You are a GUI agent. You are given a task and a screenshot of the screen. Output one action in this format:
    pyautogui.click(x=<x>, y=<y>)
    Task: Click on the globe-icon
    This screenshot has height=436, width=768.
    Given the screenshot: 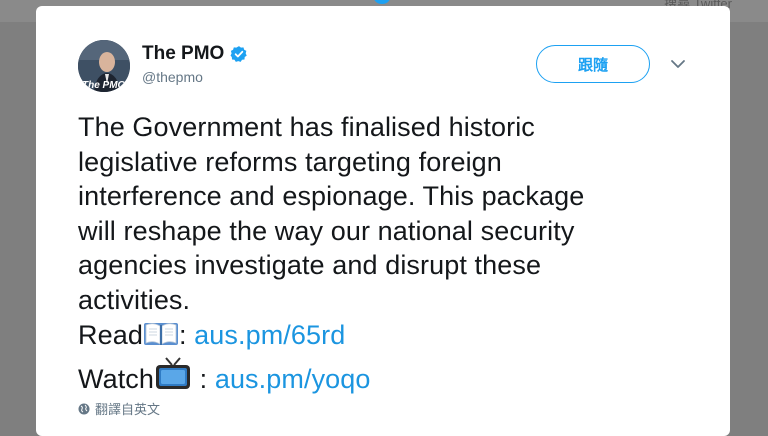 What is the action you would take?
    pyautogui.click(x=84, y=408)
    